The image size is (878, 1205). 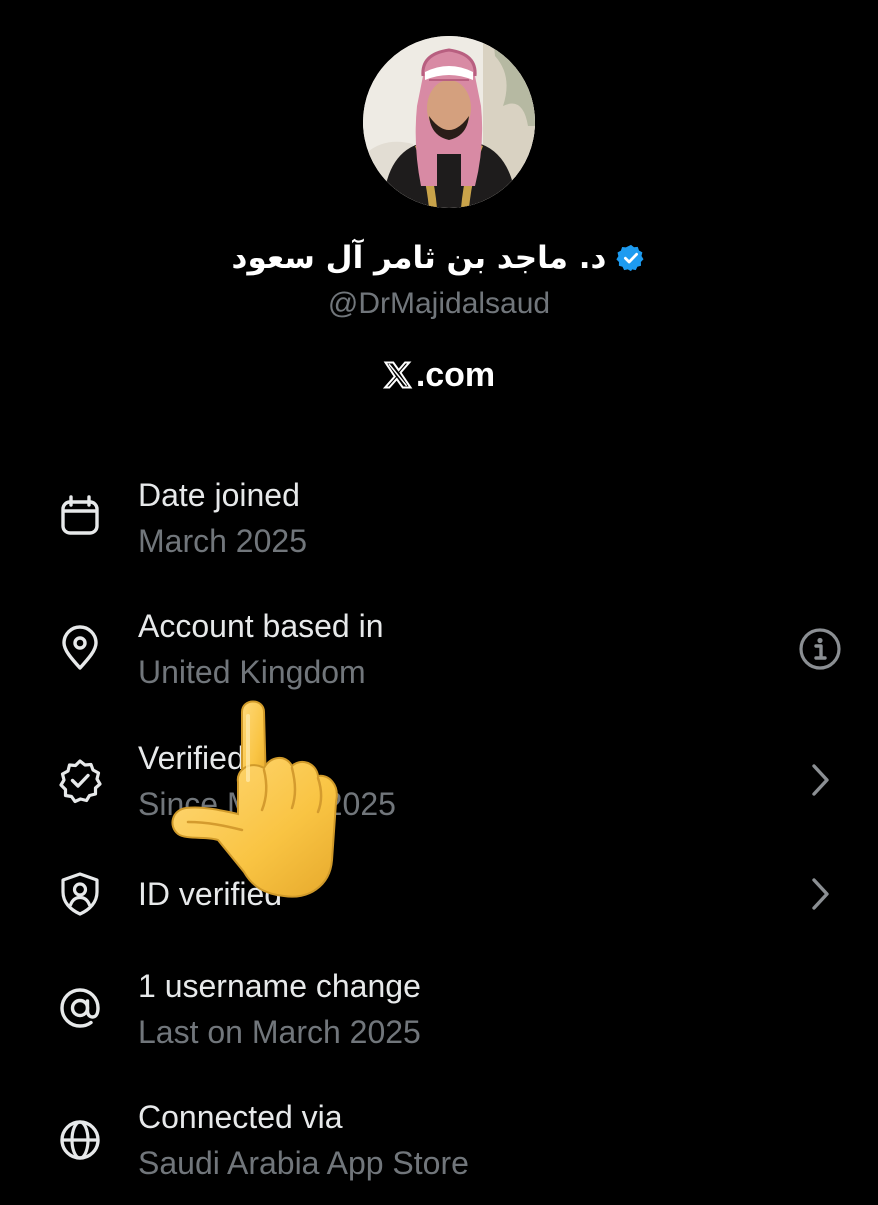 What do you see at coordinates (439, 659) in the screenshot?
I see `account-based-in-row: Account based in United Kingdom` at bounding box center [439, 659].